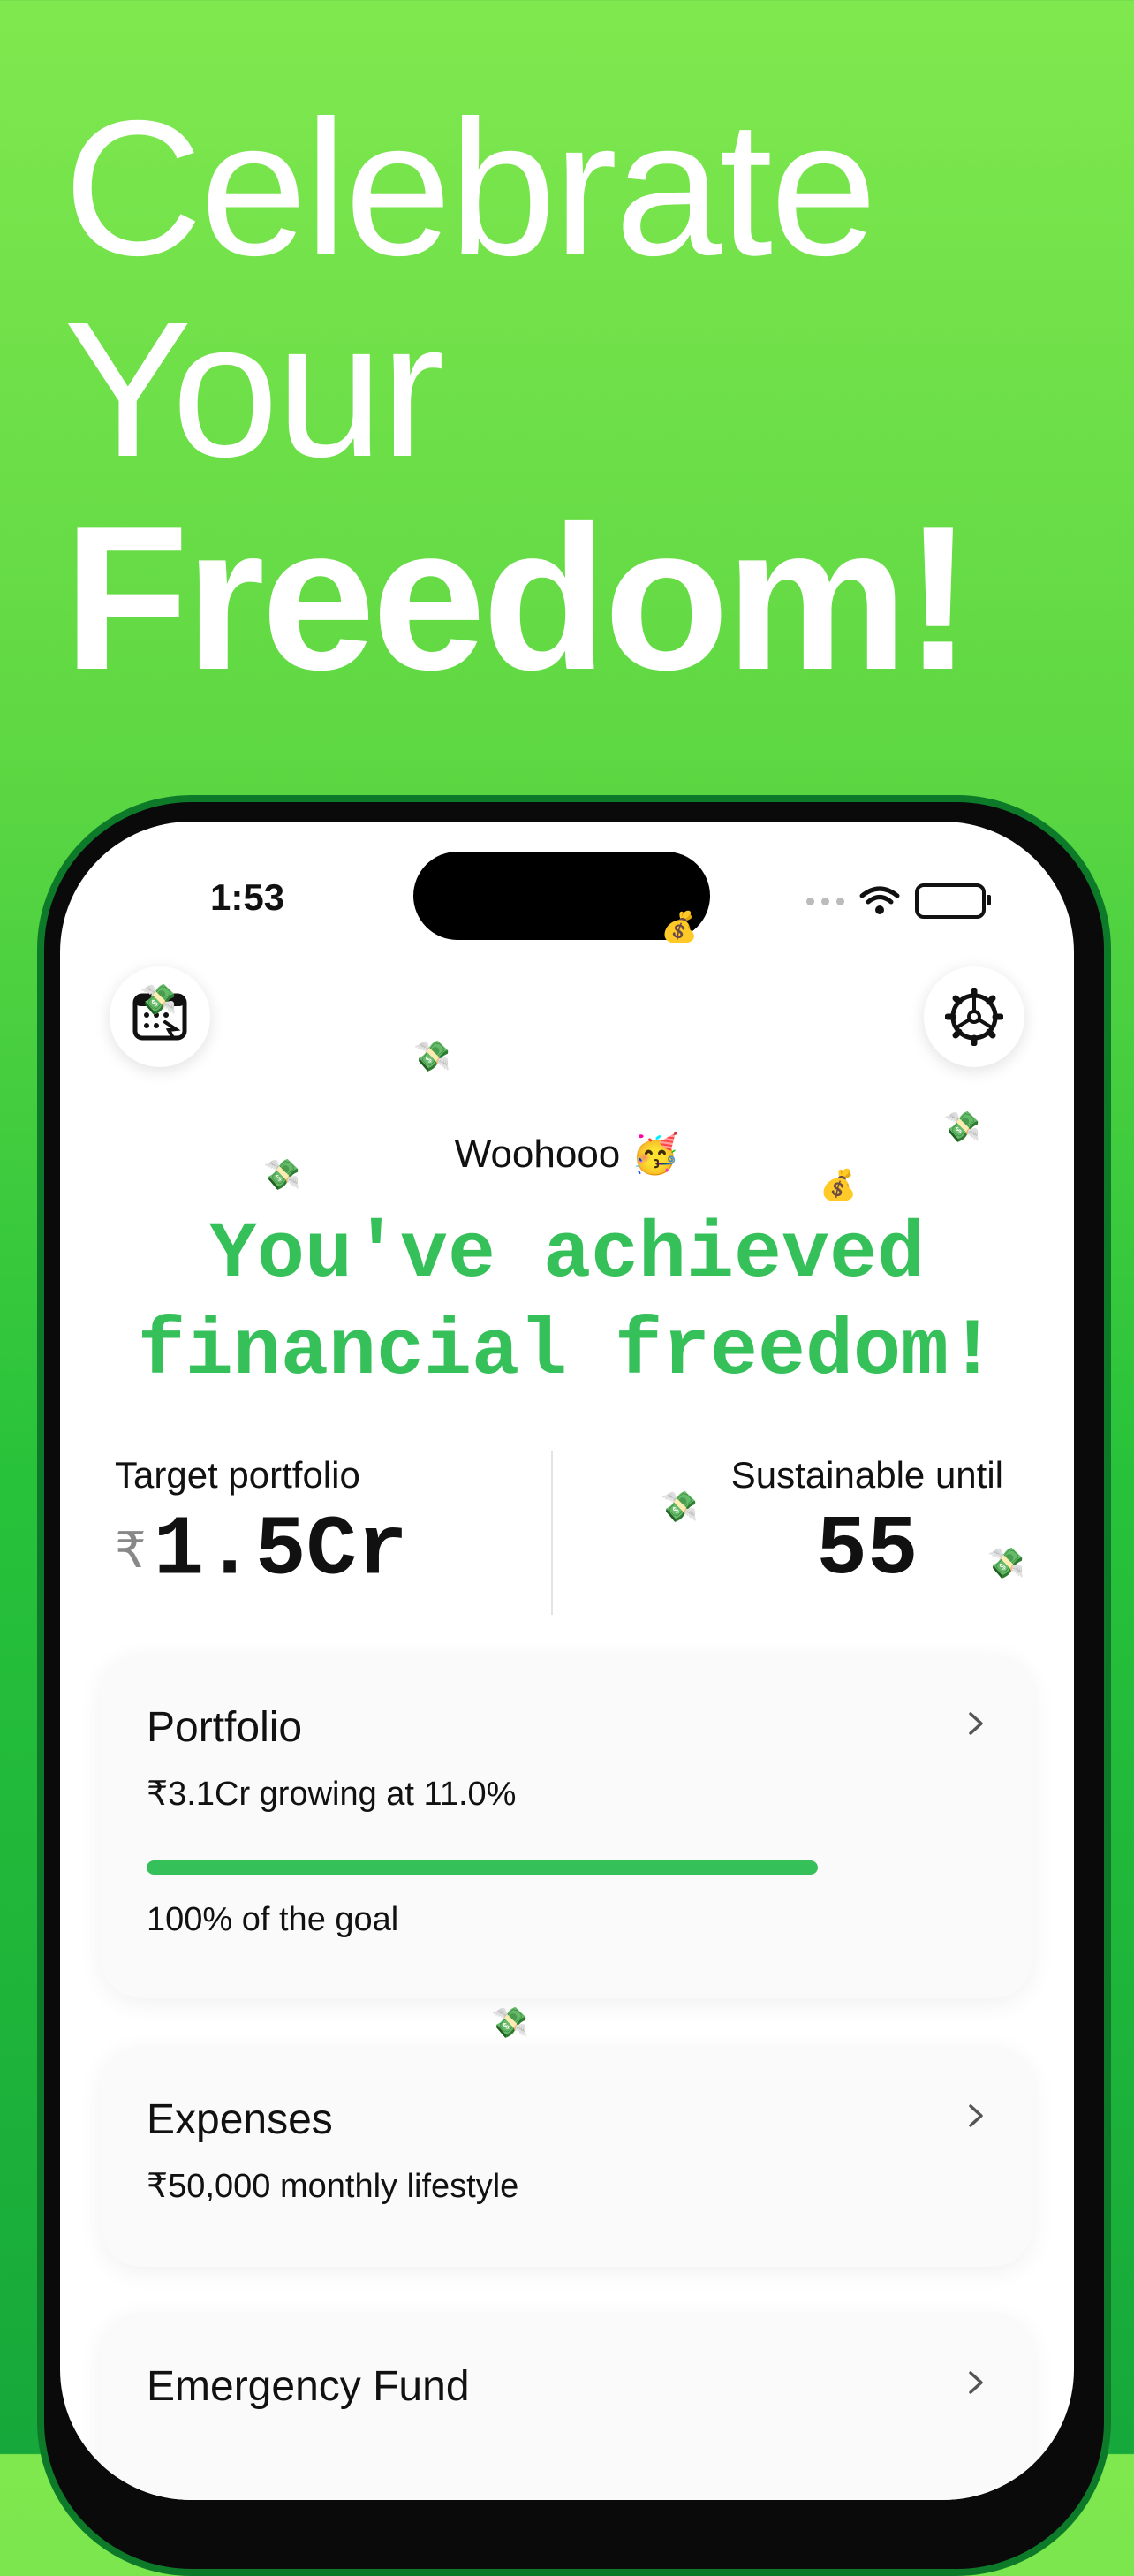  I want to click on portfolio-progress-fill, so click(483, 1868).